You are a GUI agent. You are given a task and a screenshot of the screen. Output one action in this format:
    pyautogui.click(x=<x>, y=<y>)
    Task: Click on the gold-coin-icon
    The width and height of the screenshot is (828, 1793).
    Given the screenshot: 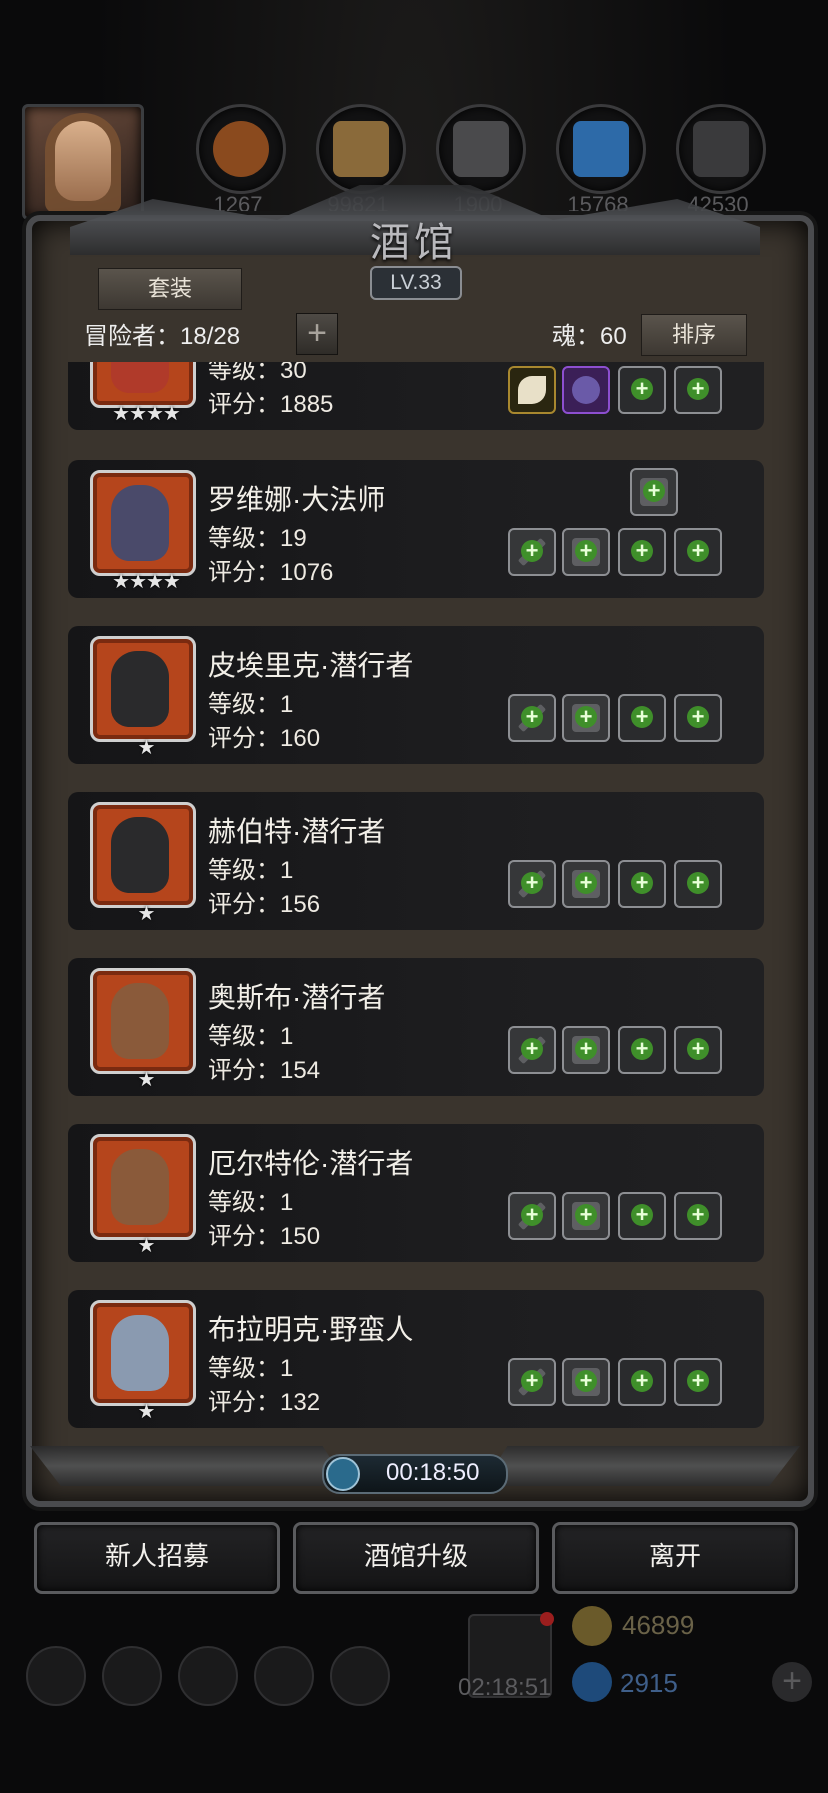 What is the action you would take?
    pyautogui.click(x=592, y=1626)
    